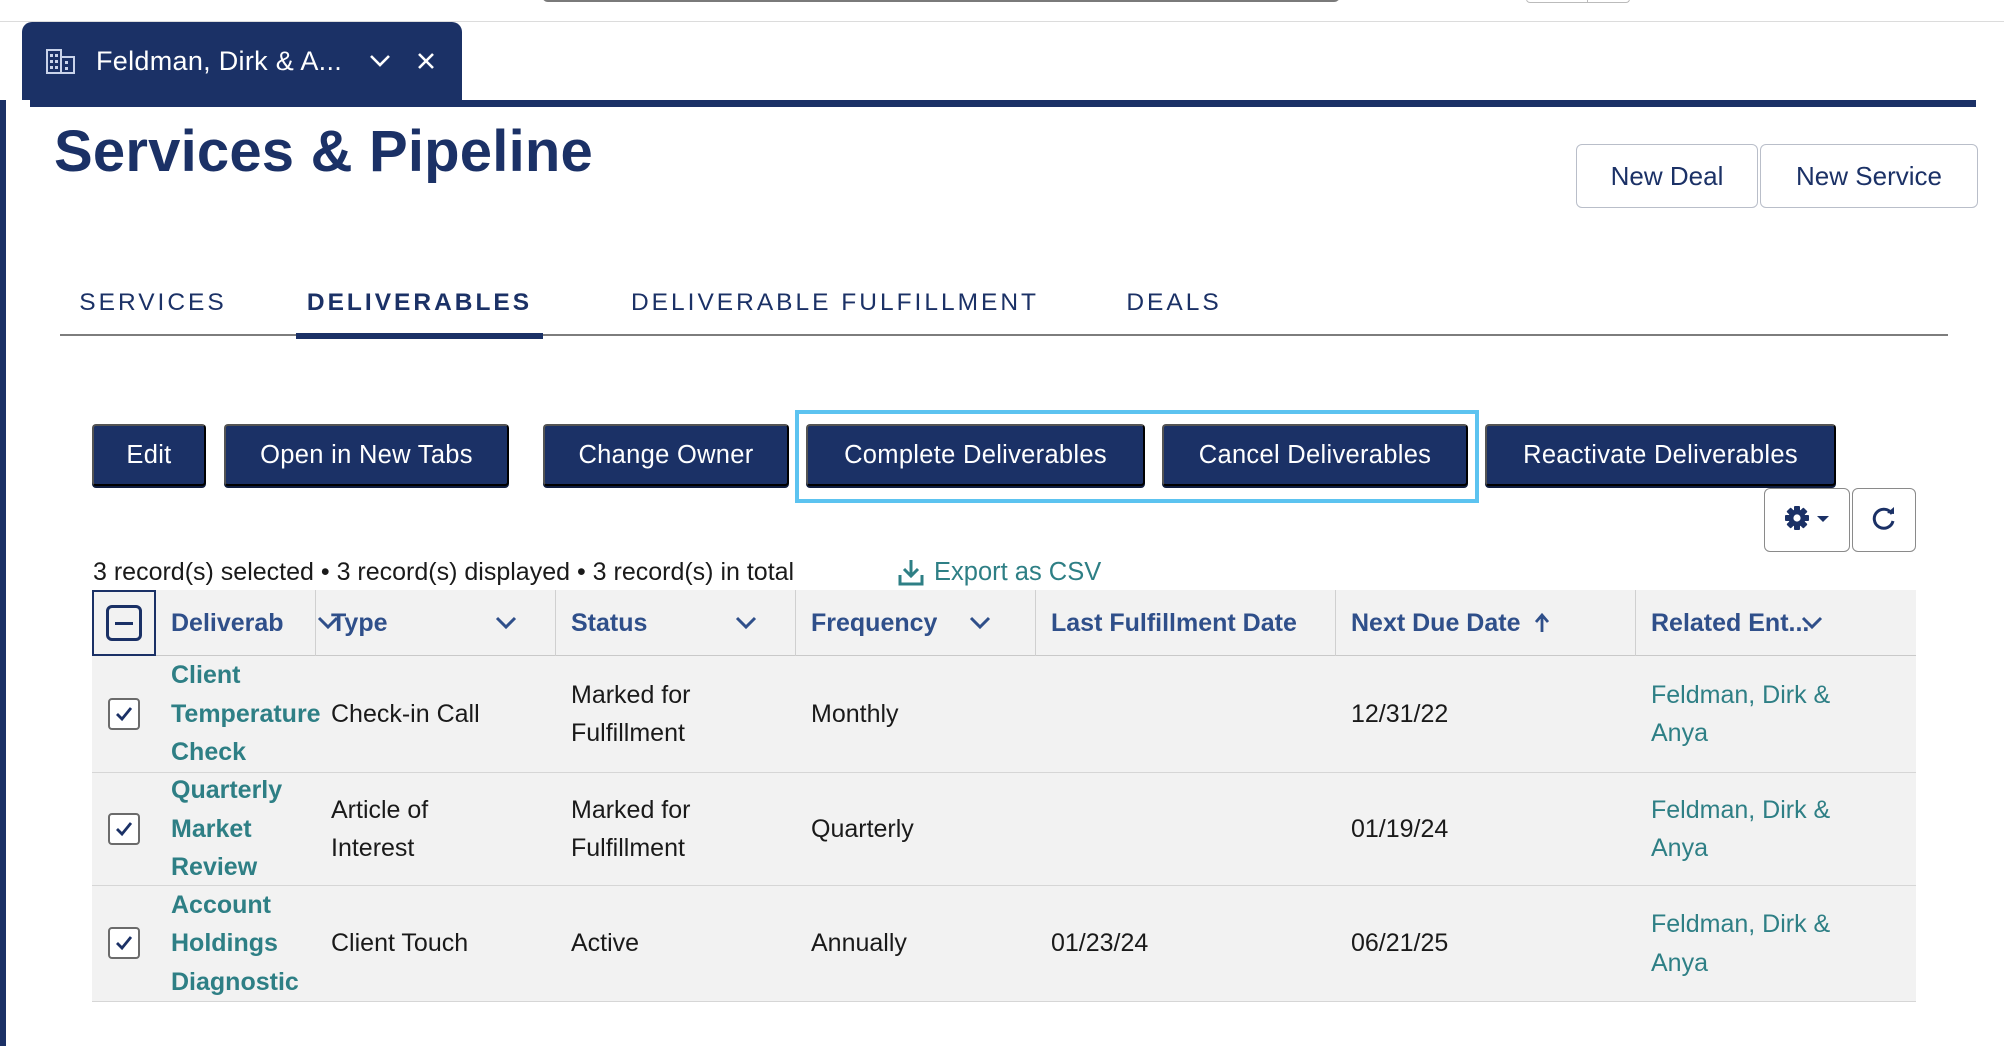 Image resolution: width=2004 pixels, height=1046 pixels. What do you see at coordinates (61, 61) in the screenshot?
I see `building-icon` at bounding box center [61, 61].